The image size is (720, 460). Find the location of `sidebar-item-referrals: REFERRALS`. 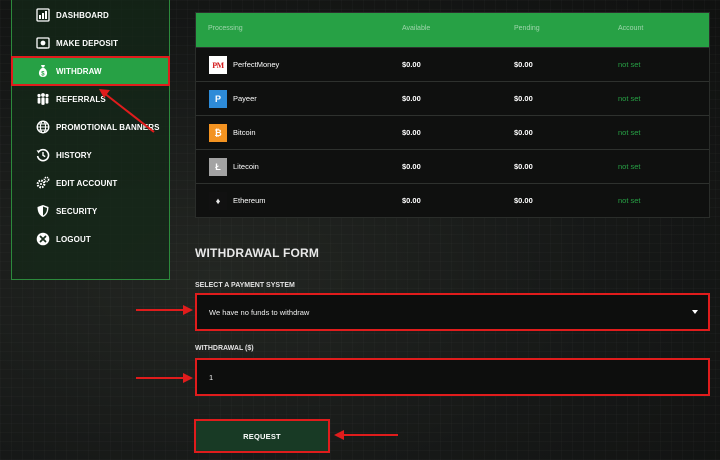

sidebar-item-referrals: REFERRALS is located at coordinates (90, 99).